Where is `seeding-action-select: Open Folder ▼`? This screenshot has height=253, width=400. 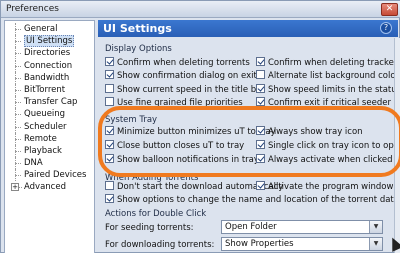
seeding-action-select: Open Folder ▼ is located at coordinates (302, 227).